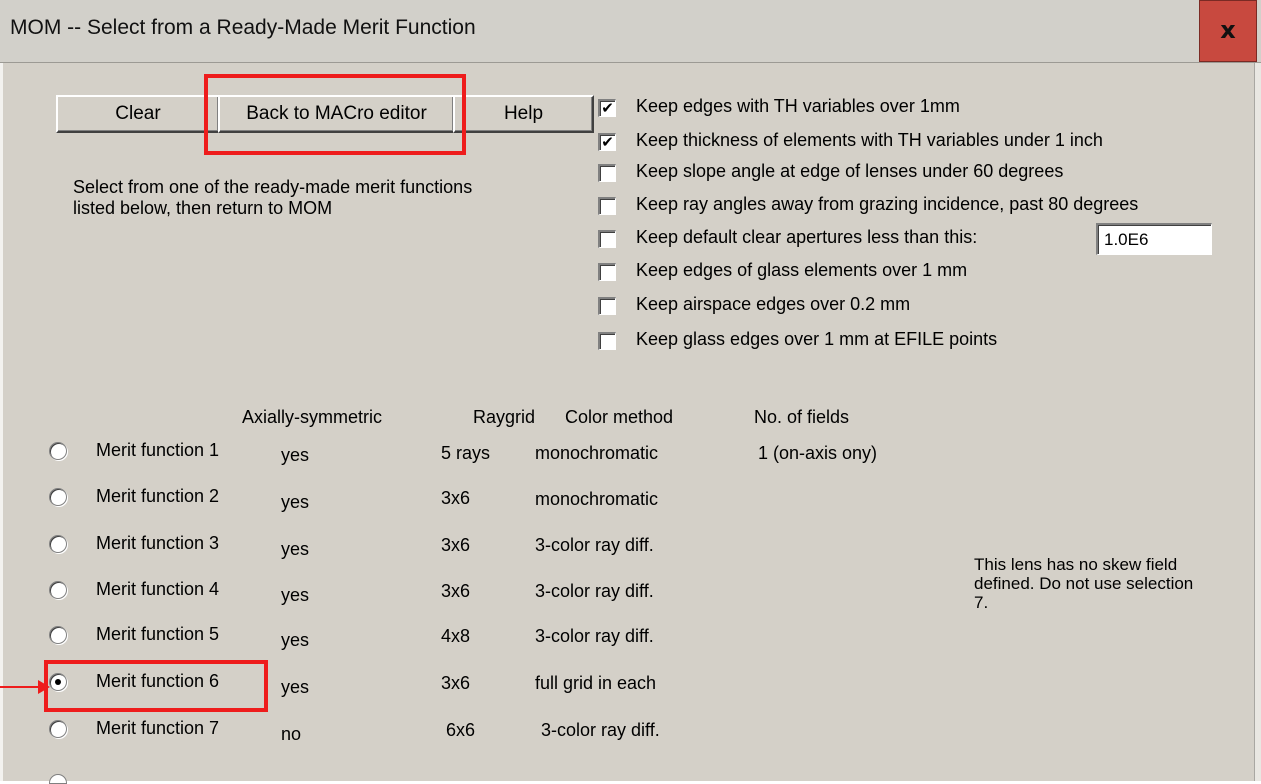  Describe the element at coordinates (312, 417) in the screenshot. I see `header-axially-symmetric: Axially-symmetric` at that location.